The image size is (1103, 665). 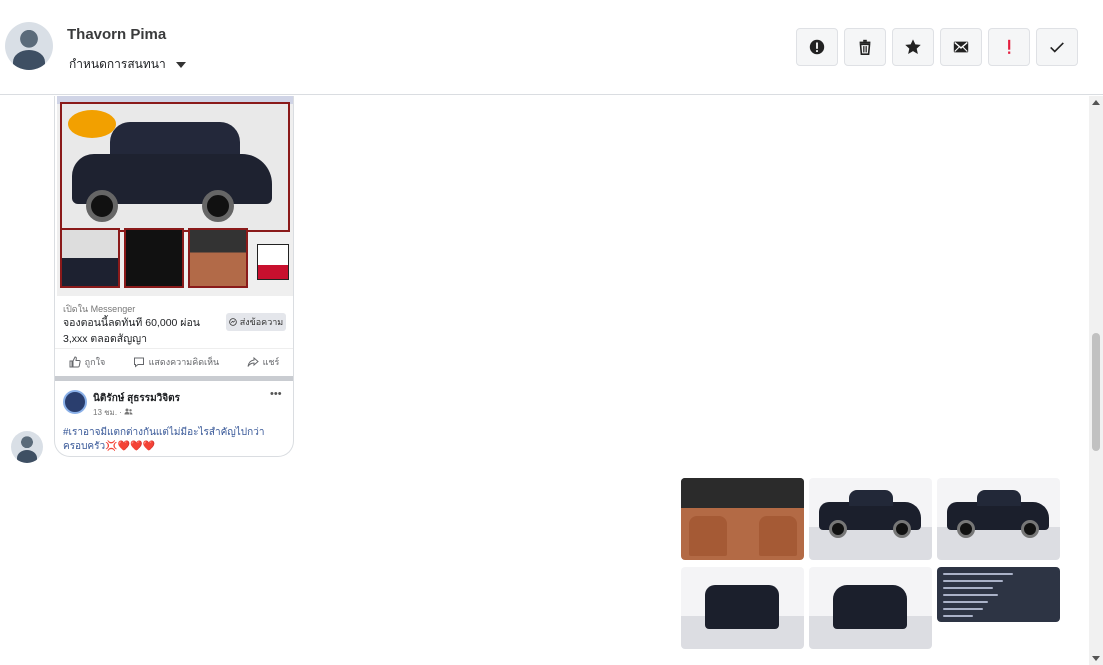 What do you see at coordinates (273, 262) in the screenshot?
I see `best-seller-badge` at bounding box center [273, 262].